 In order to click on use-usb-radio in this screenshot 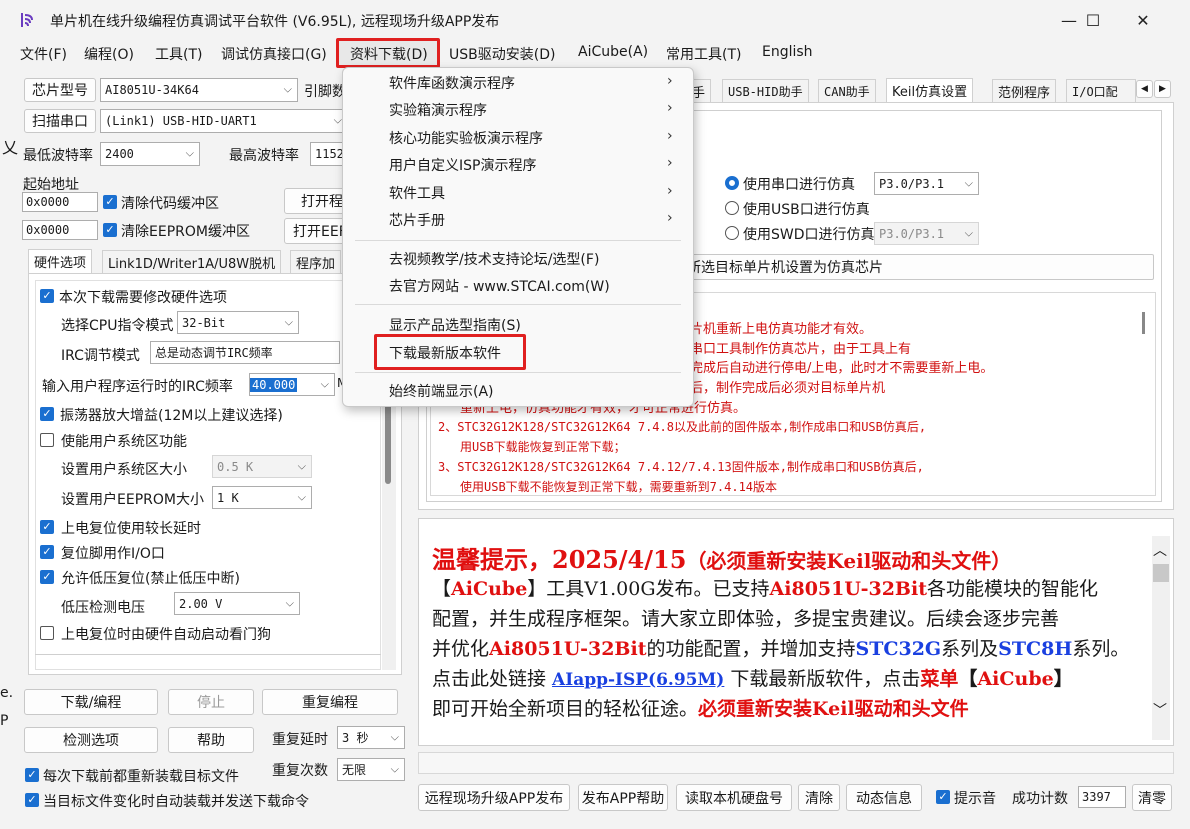, I will do `click(732, 208)`.